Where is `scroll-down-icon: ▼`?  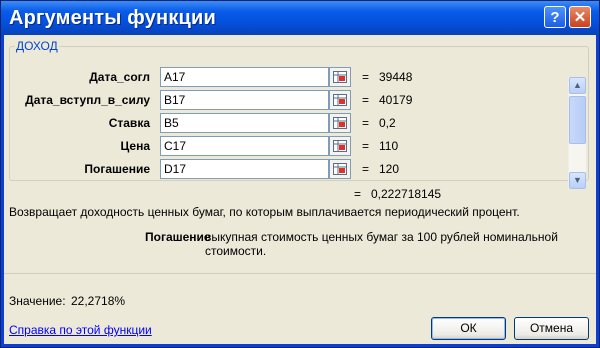
scroll-down-icon: ▼ is located at coordinates (577, 180).